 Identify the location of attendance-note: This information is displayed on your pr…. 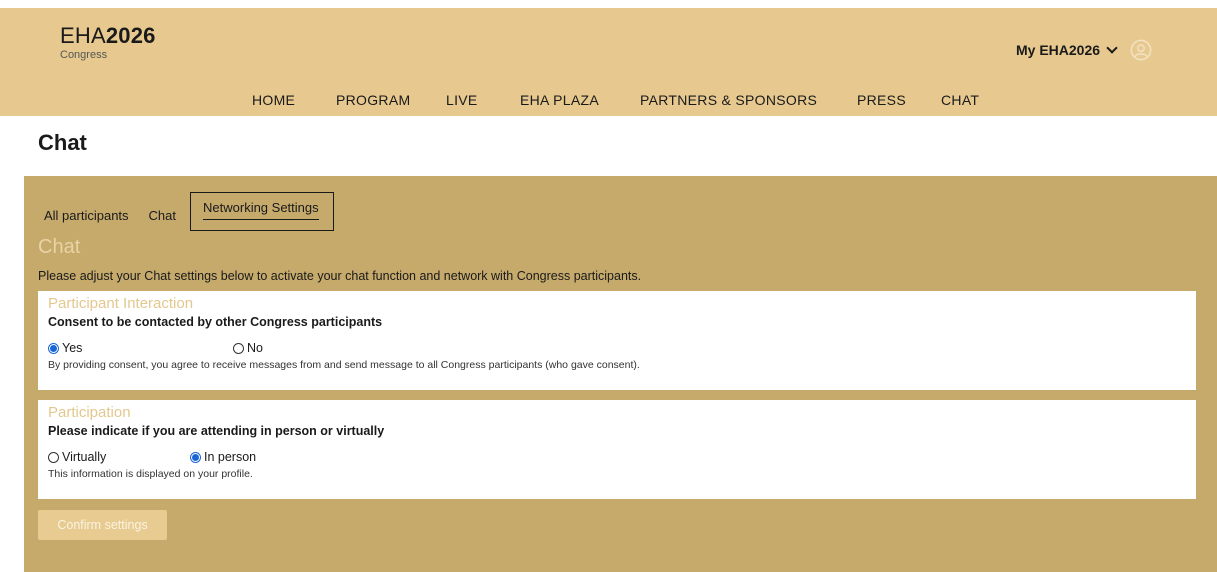
(150, 474).